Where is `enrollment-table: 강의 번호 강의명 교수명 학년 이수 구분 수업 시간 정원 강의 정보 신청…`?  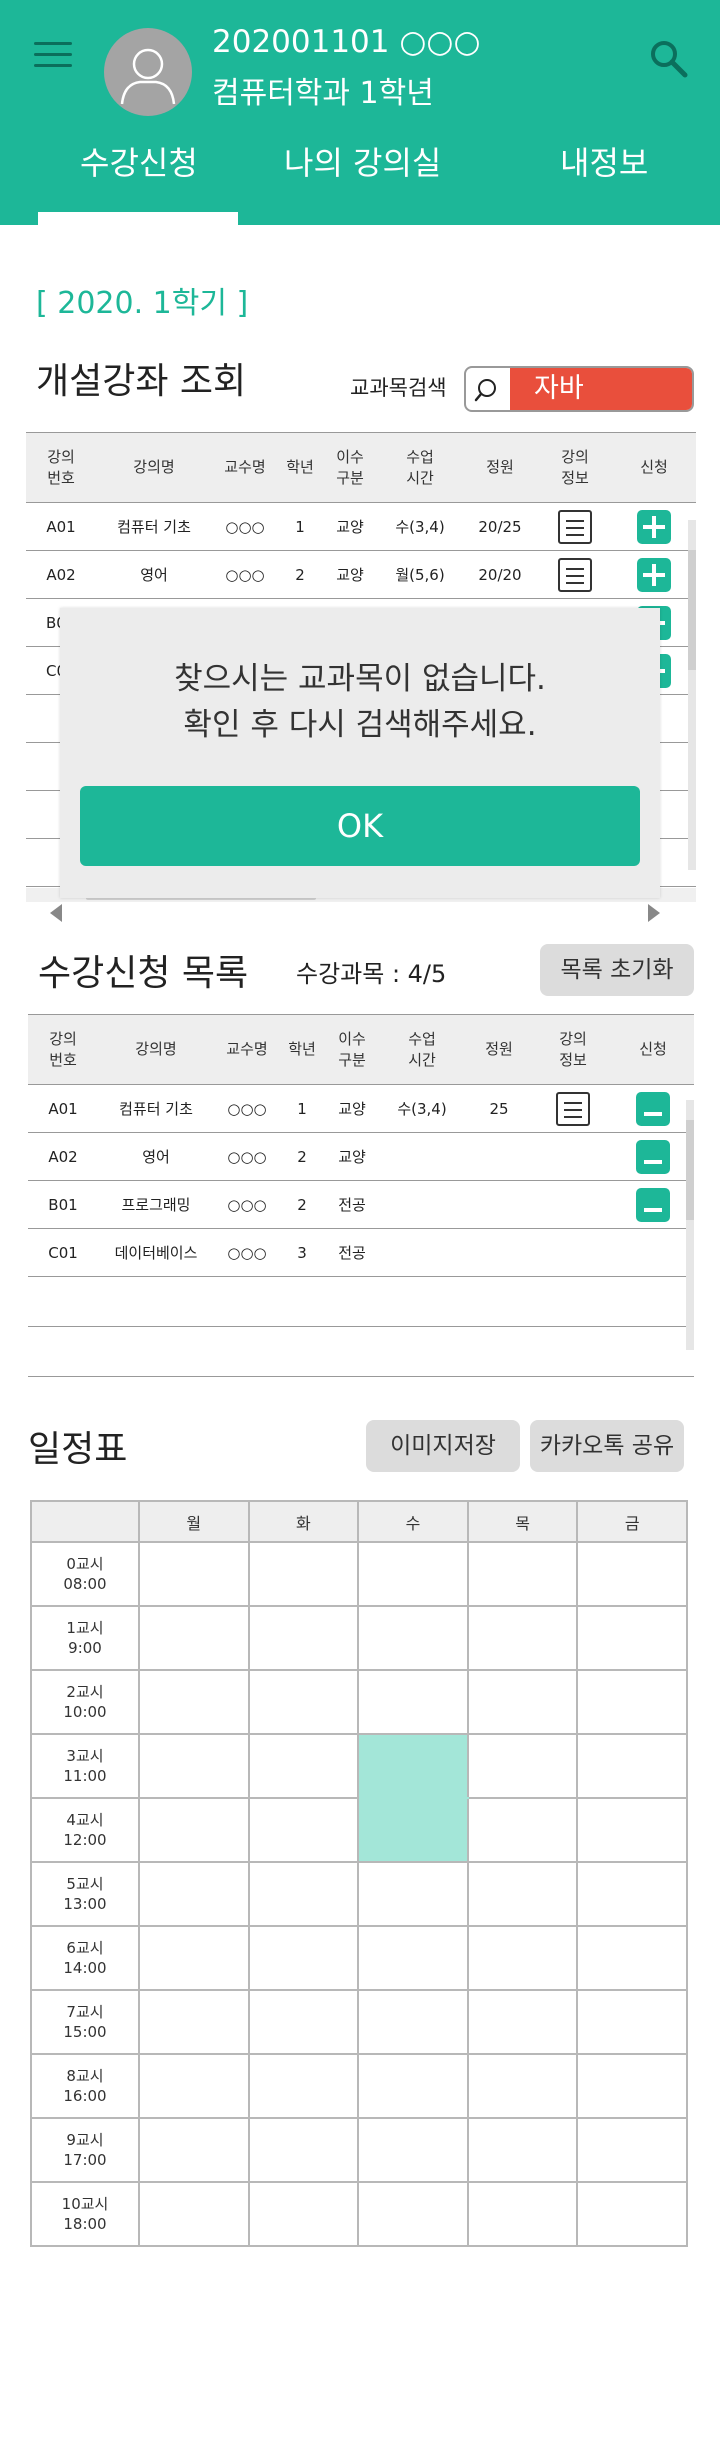
enrollment-table: 강의 번호 강의명 교수명 학년 이수 구분 수업 시간 정원 강의 정보 신청… is located at coordinates (361, 1195).